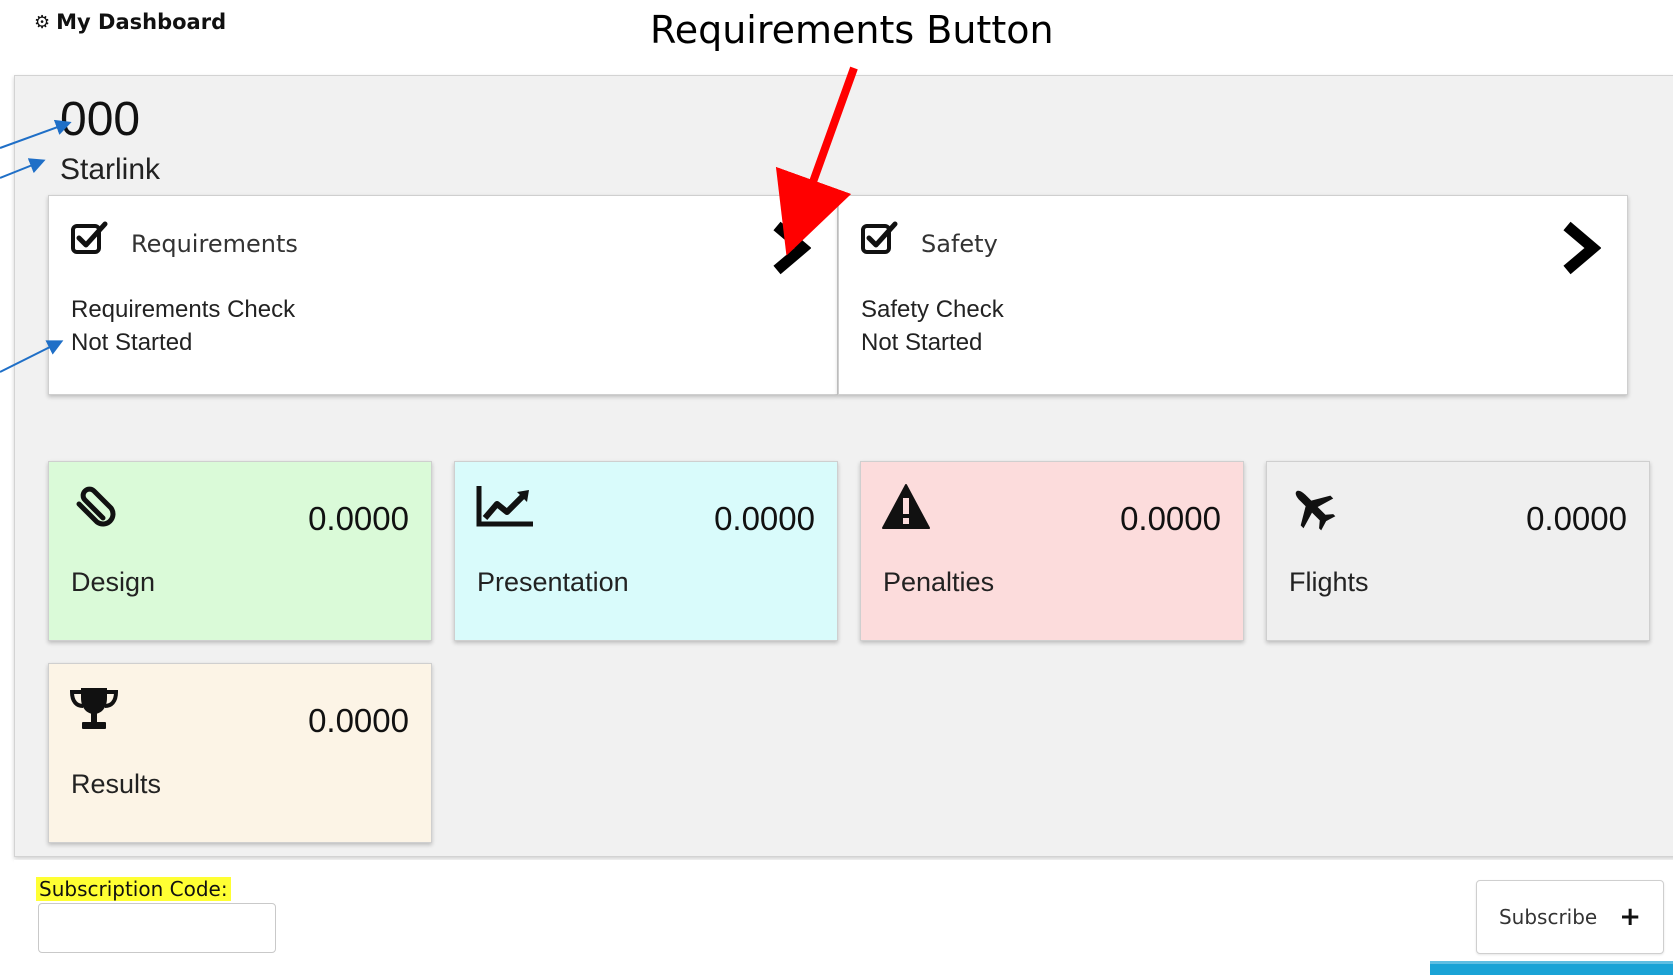 Image resolution: width=1673 pixels, height=975 pixels. What do you see at coordinates (1458, 551) in the screenshot?
I see `flights-card: 0.0000 Flights` at bounding box center [1458, 551].